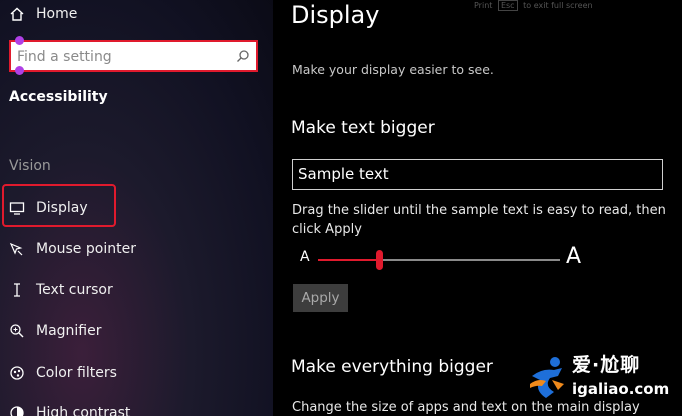 This screenshot has height=416, width=682. What do you see at coordinates (348, 260) in the screenshot?
I see `slider-fill` at bounding box center [348, 260].